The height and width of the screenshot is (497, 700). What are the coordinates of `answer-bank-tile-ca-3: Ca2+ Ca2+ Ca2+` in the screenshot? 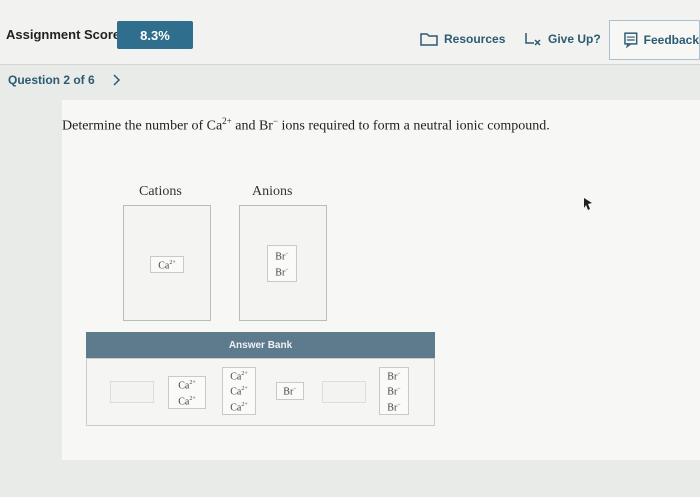 It's located at (239, 391).